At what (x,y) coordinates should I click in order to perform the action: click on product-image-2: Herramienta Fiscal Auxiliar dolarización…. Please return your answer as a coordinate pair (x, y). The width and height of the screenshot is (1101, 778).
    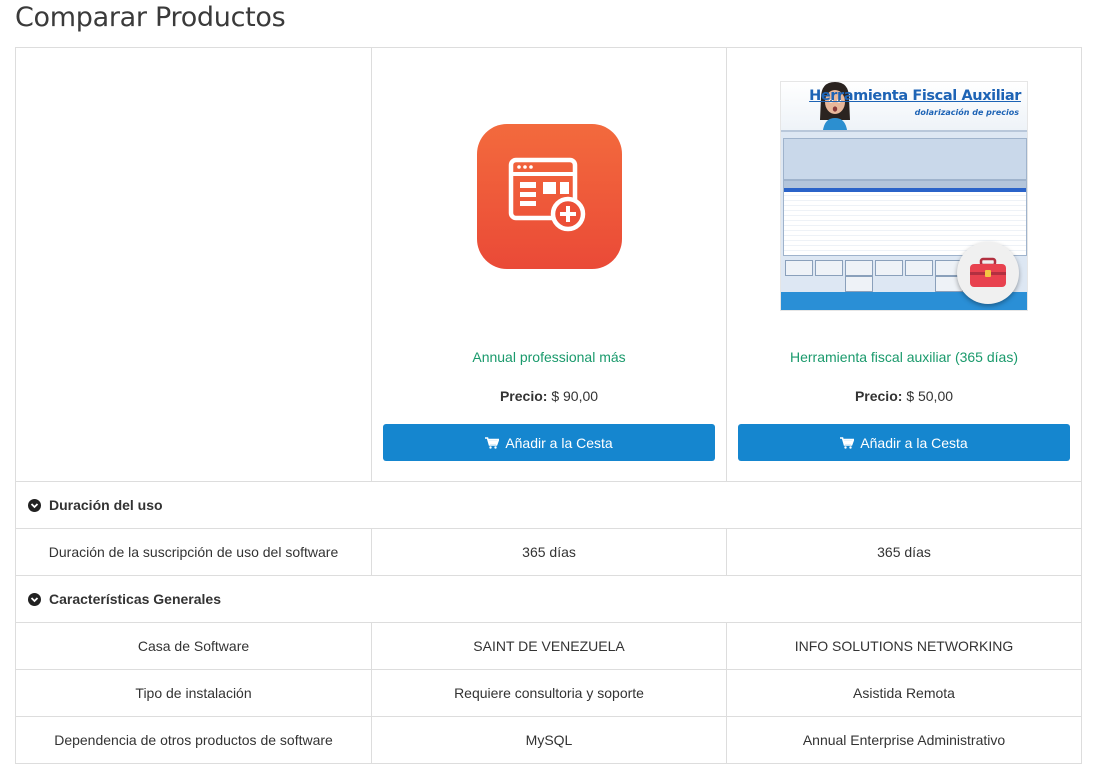
    Looking at the image, I should click on (904, 196).